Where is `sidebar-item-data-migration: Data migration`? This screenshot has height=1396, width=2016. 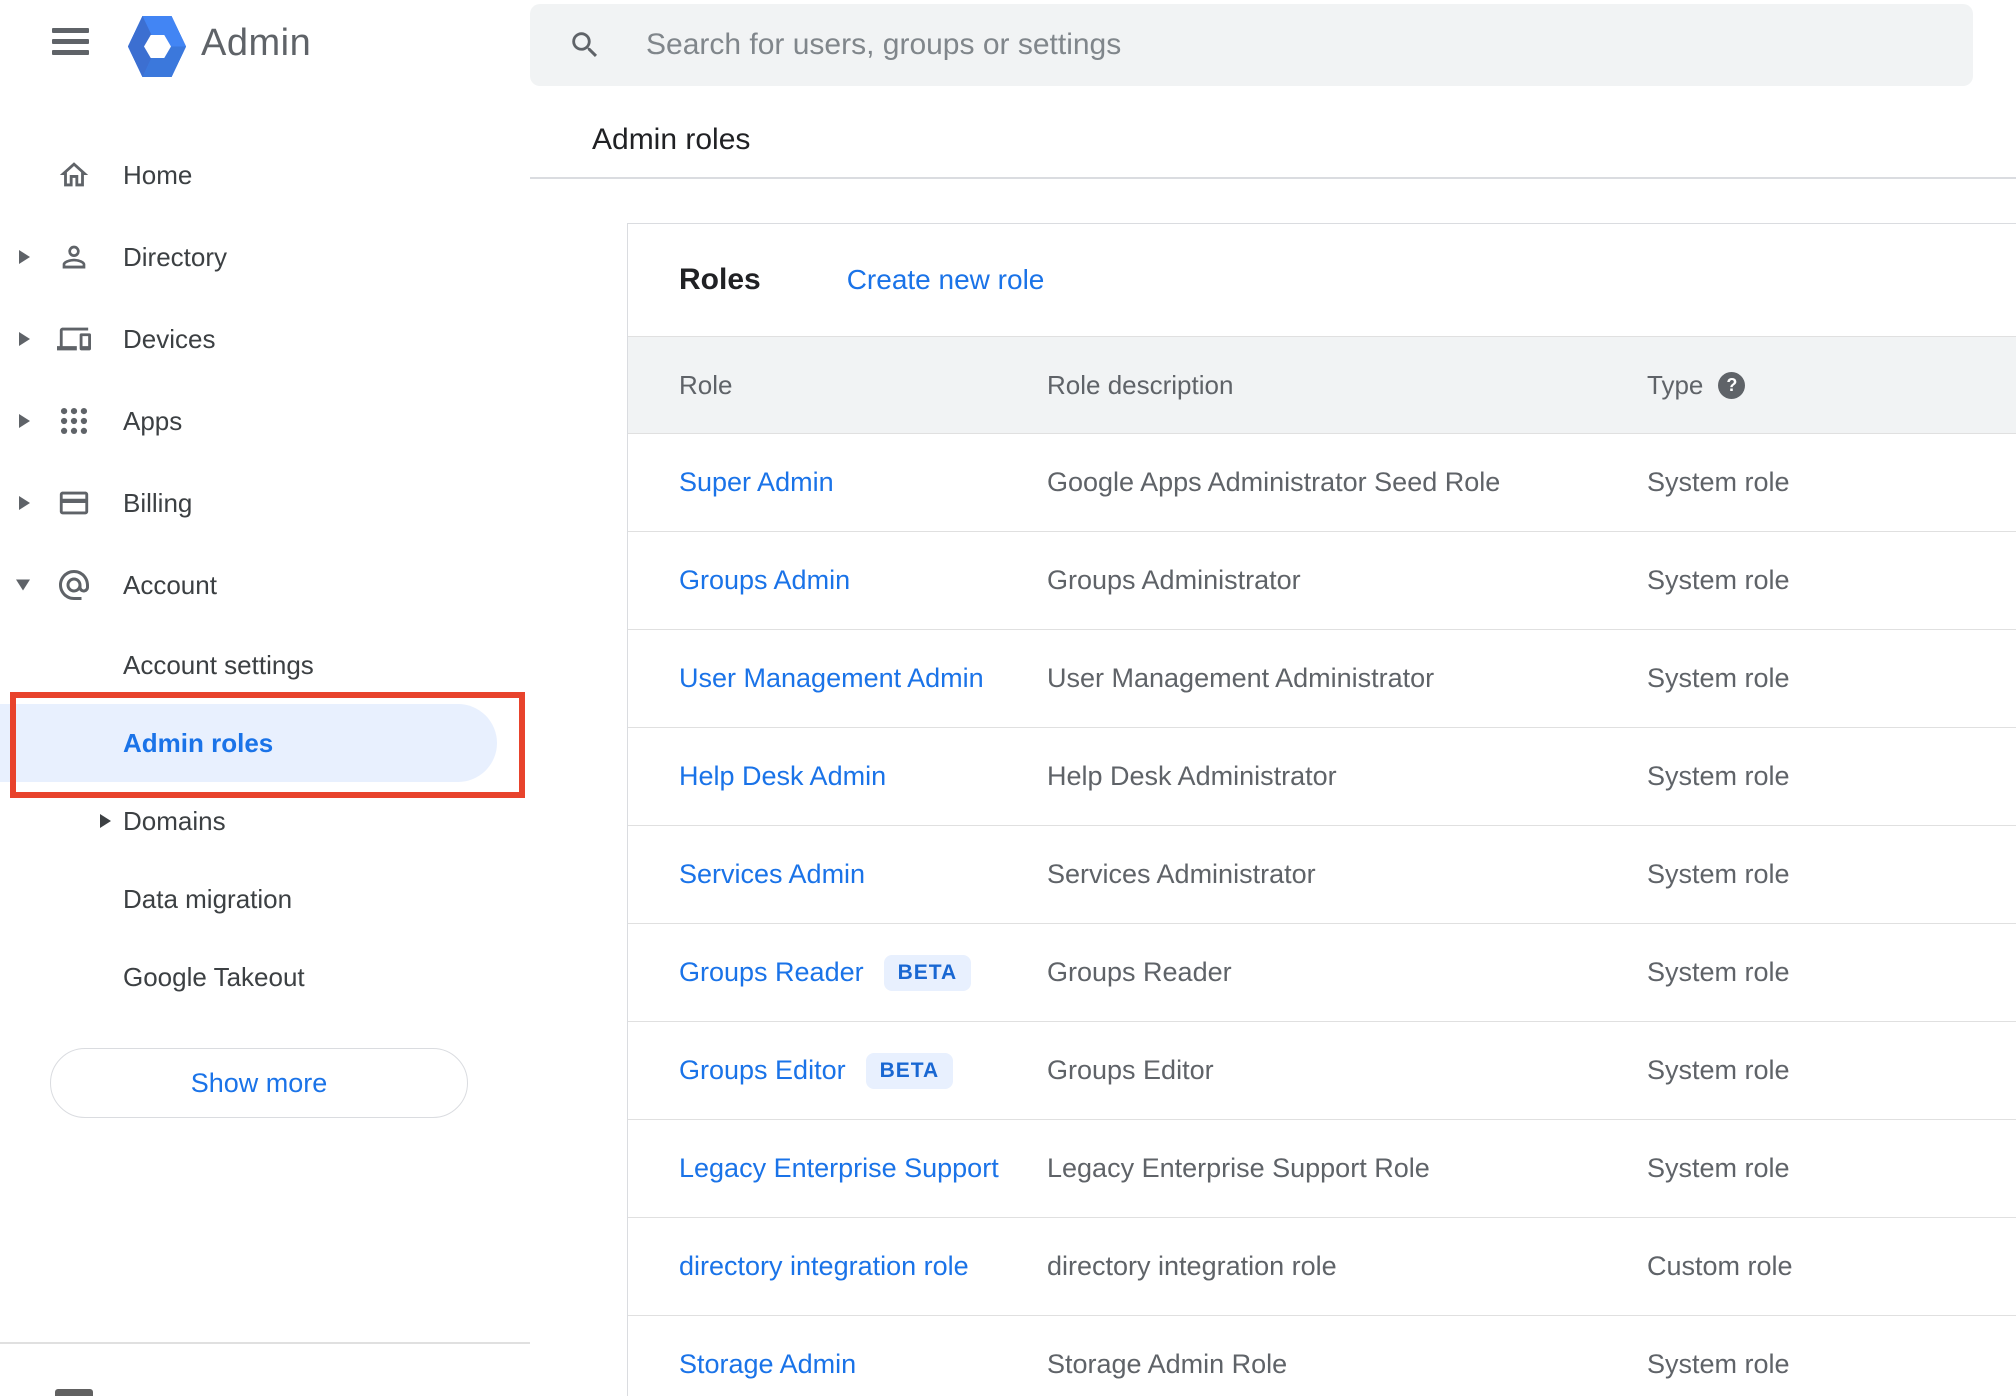
sidebar-item-data-migration: Data migration is located at coordinates (263, 899).